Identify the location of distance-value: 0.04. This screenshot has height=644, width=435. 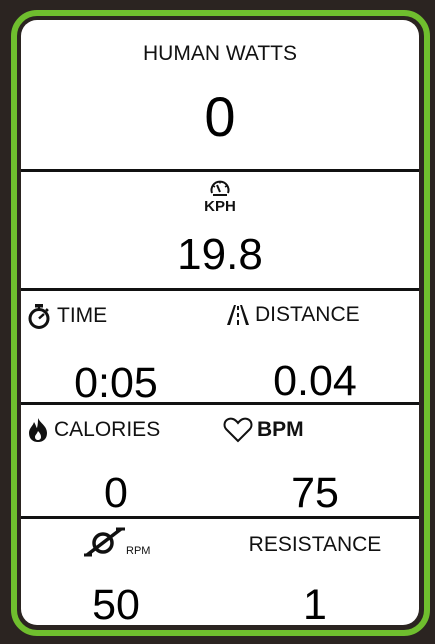
(315, 381).